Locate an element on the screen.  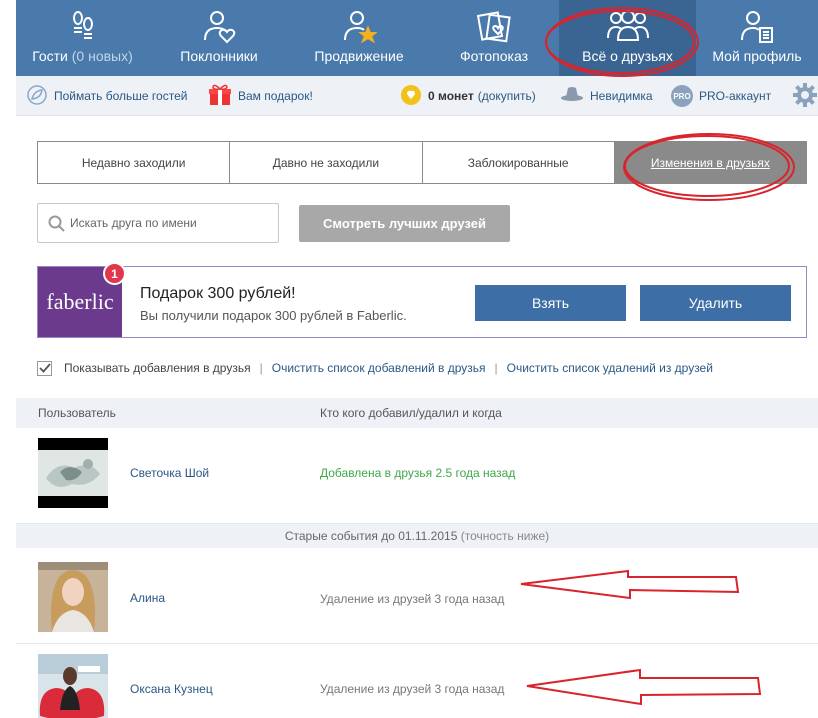
nav-promotion: Продвижение is located at coordinates (359, 38).